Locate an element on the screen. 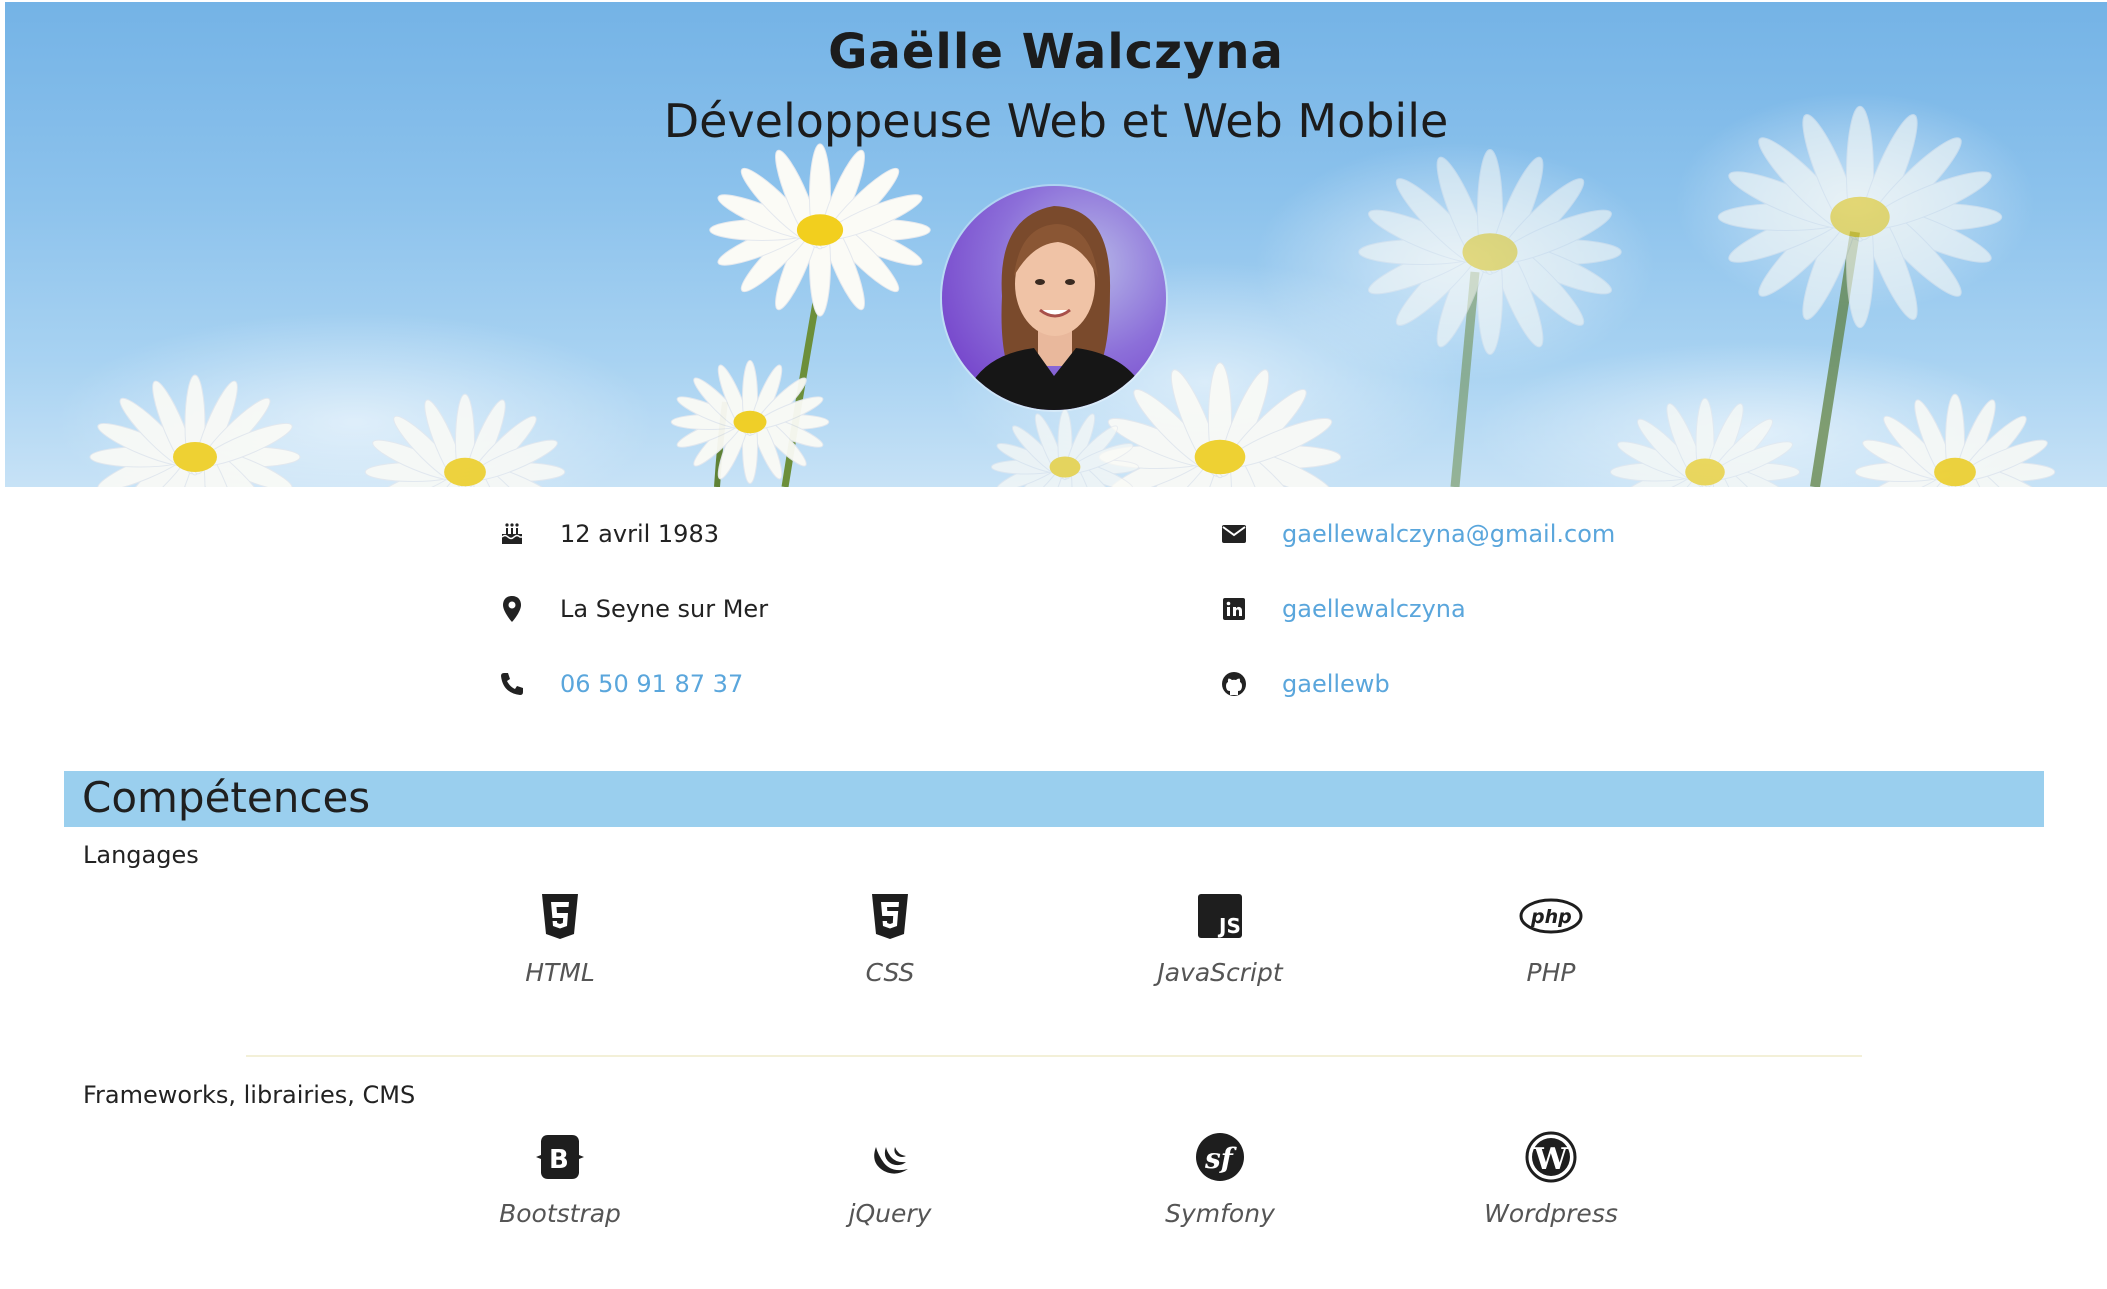 This screenshot has width=2107, height=1289. skill-item: jQuery is located at coordinates (890, 1178).